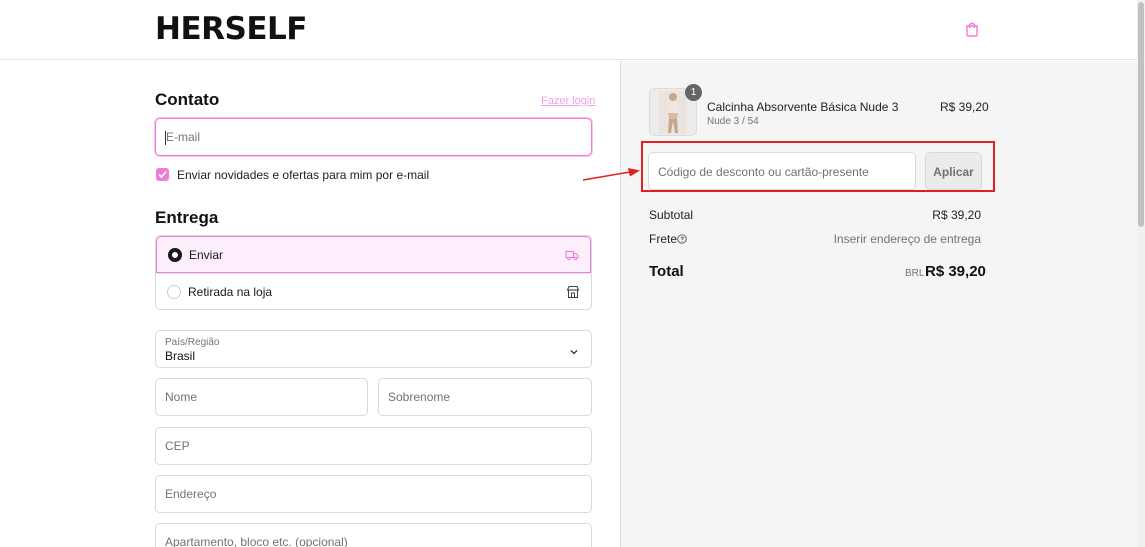 The height and width of the screenshot is (547, 1145). I want to click on delivery-method-group: Enviar Retirada na loja, so click(373, 272).